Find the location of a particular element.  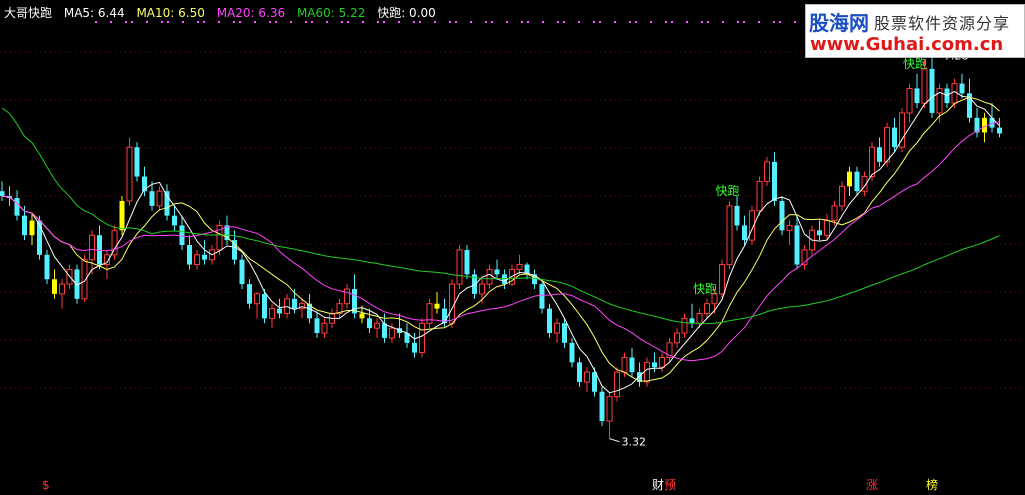

bottom-marker: 涨 is located at coordinates (872, 484).